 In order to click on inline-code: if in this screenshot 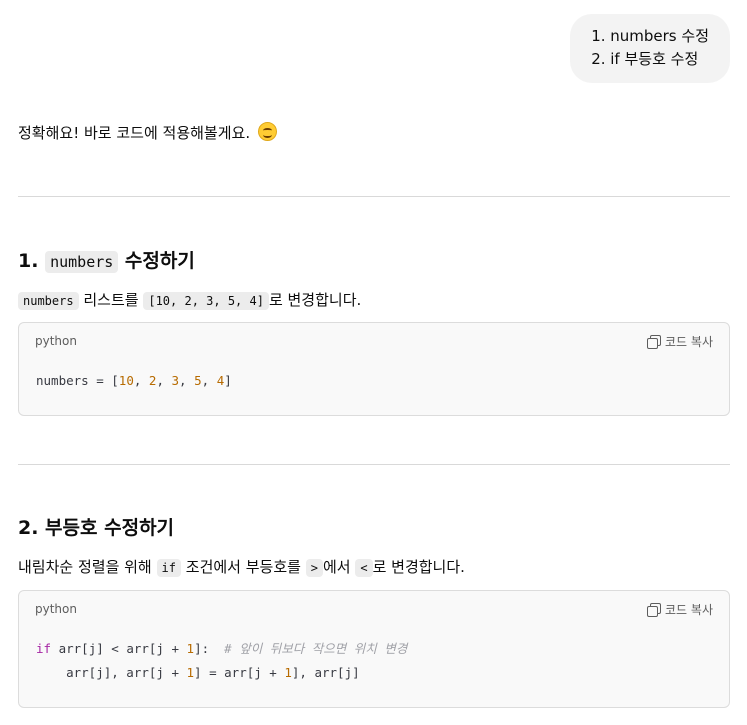, I will do `click(168, 568)`.